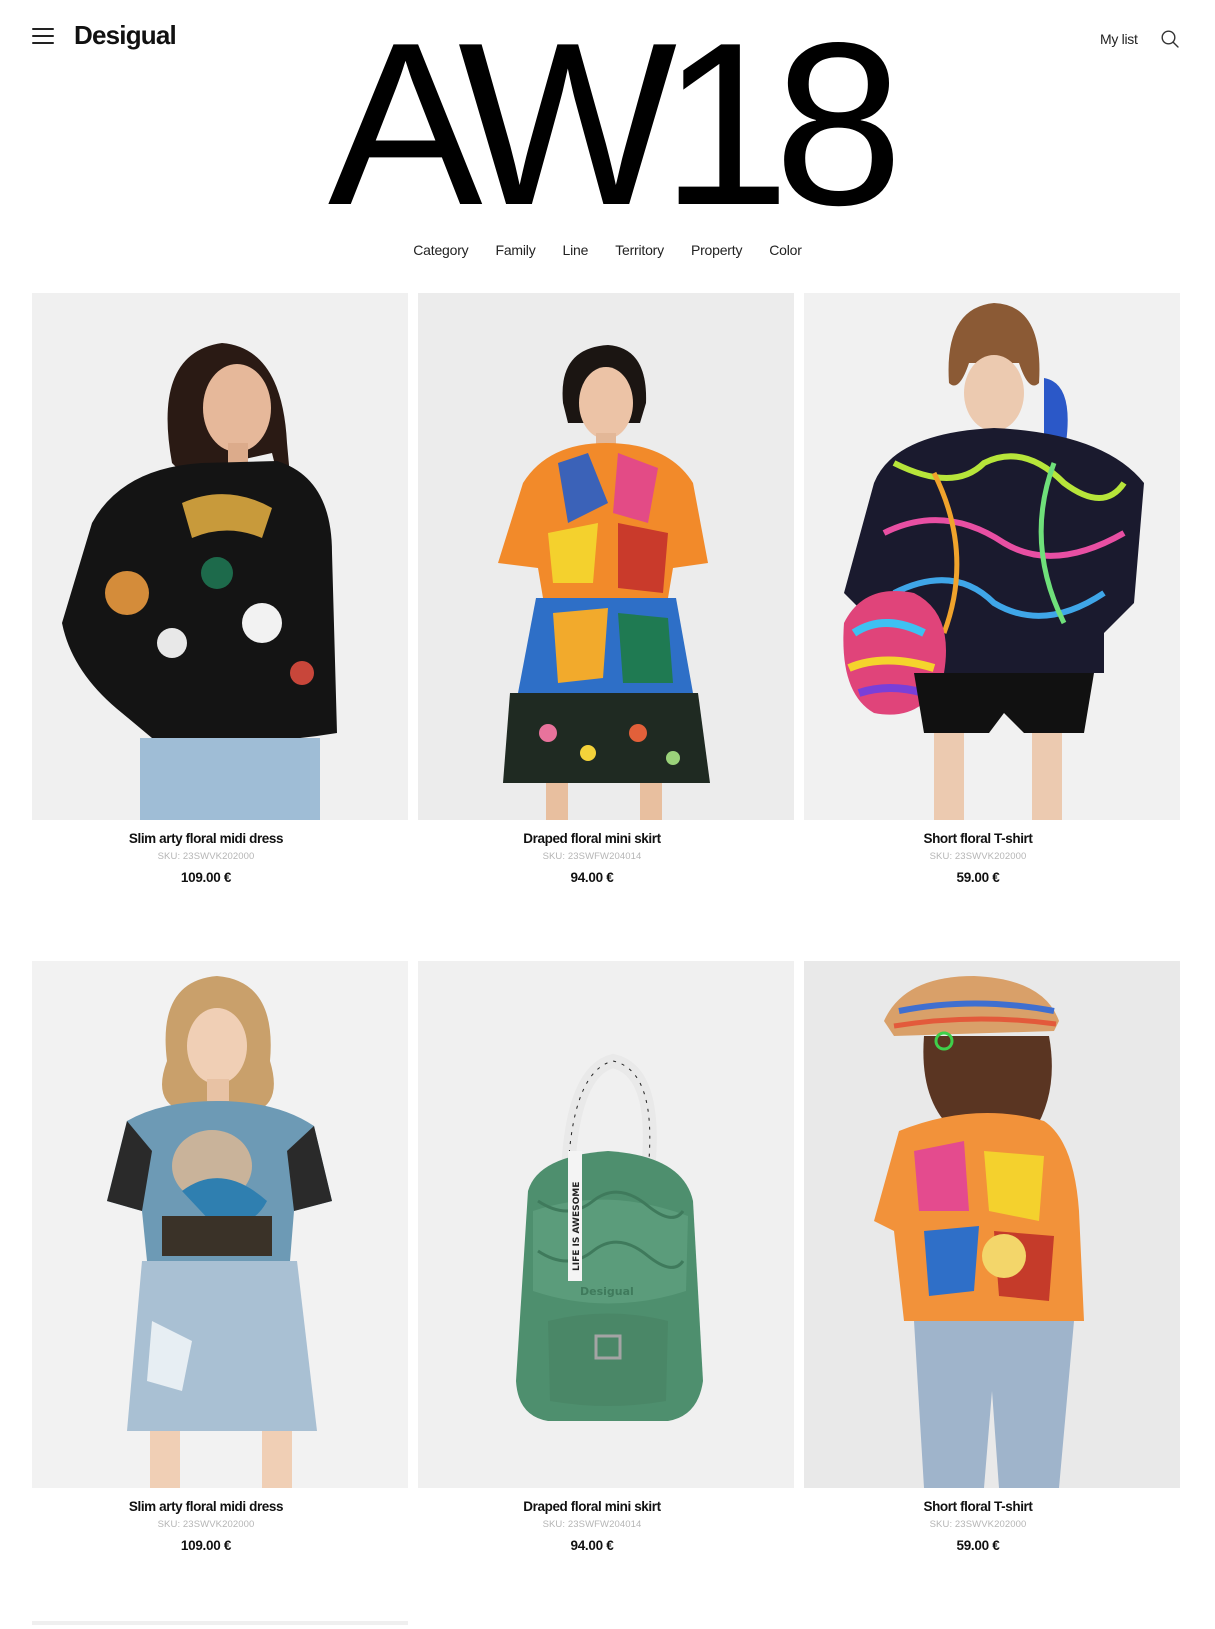 The width and height of the screenshot is (1215, 1629). Describe the element at coordinates (576, 250) in the screenshot. I see `filter-line: Line` at that location.